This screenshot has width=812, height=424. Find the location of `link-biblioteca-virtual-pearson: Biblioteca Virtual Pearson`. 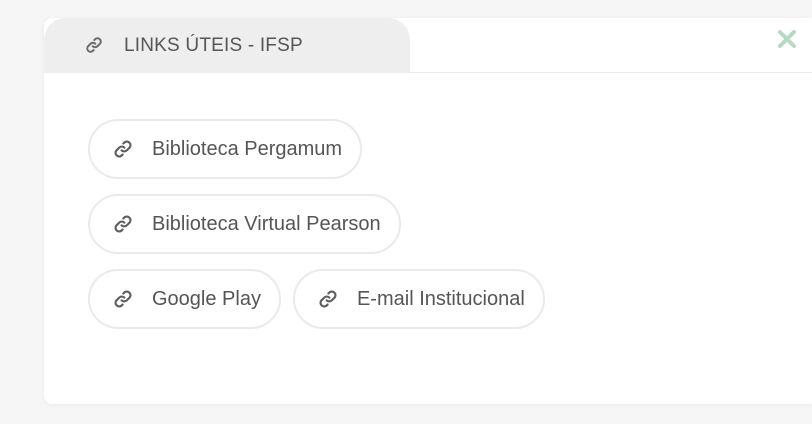

link-biblioteca-virtual-pearson: Biblioteca Virtual Pearson is located at coordinates (244, 224).